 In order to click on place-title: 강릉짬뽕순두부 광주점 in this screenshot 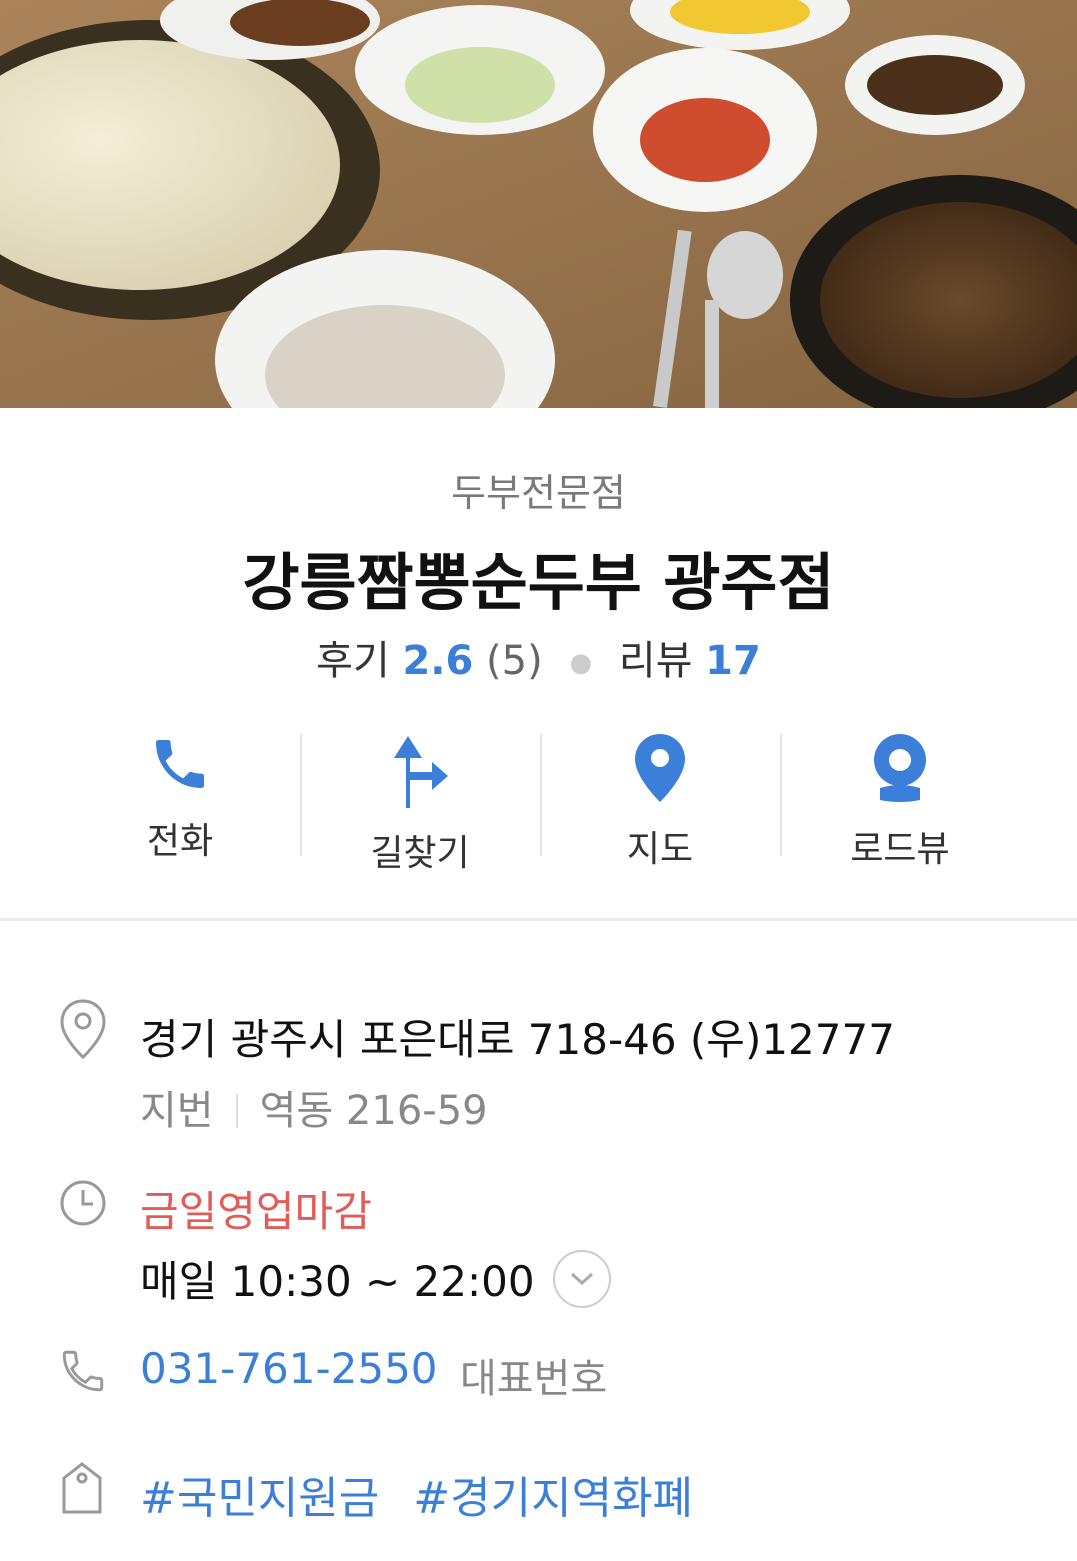, I will do `click(538, 582)`.